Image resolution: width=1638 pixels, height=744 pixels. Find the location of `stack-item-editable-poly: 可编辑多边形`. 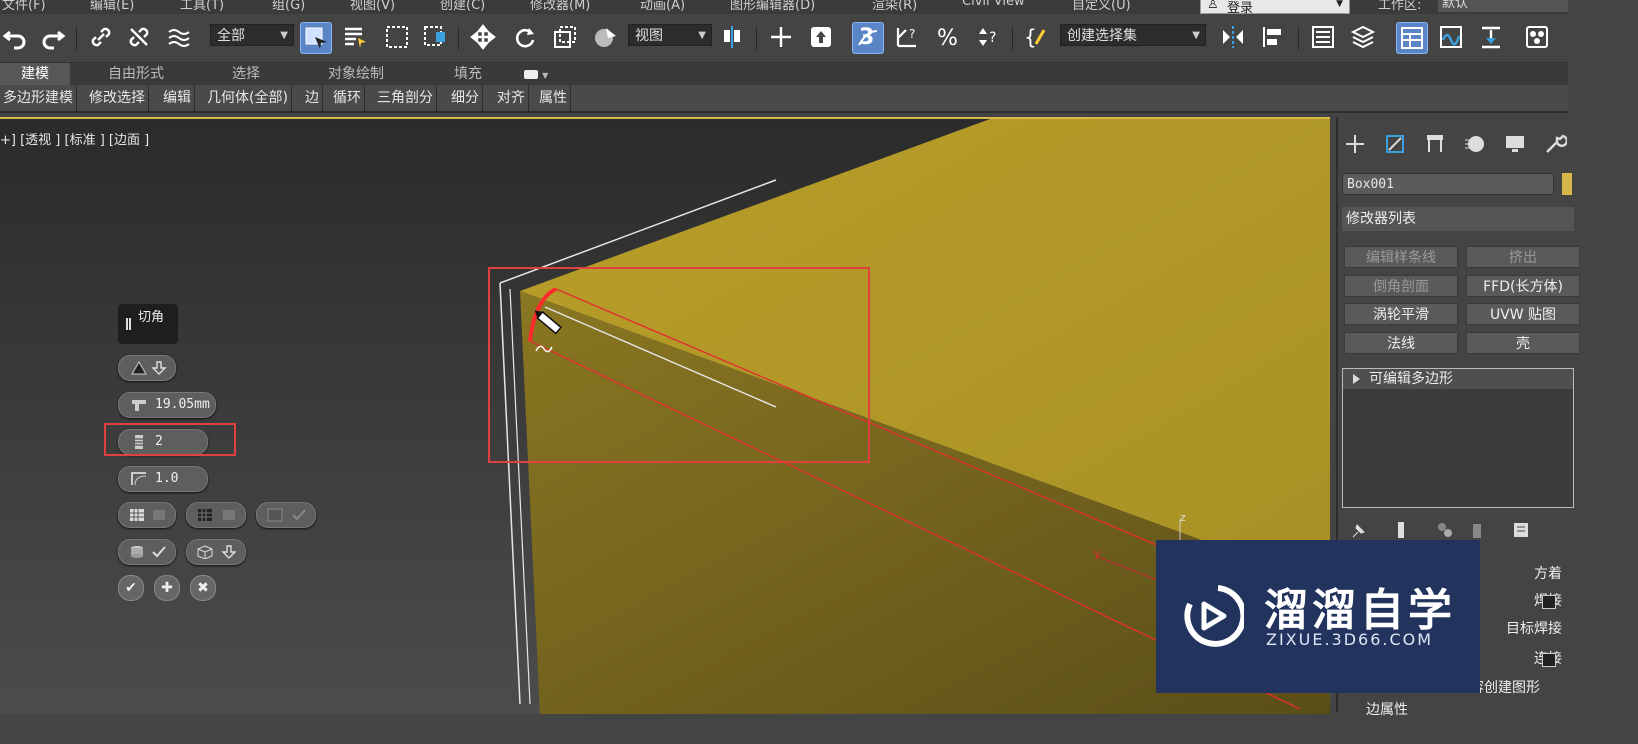

stack-item-editable-poly: 可编辑多边形 is located at coordinates (1458, 379).